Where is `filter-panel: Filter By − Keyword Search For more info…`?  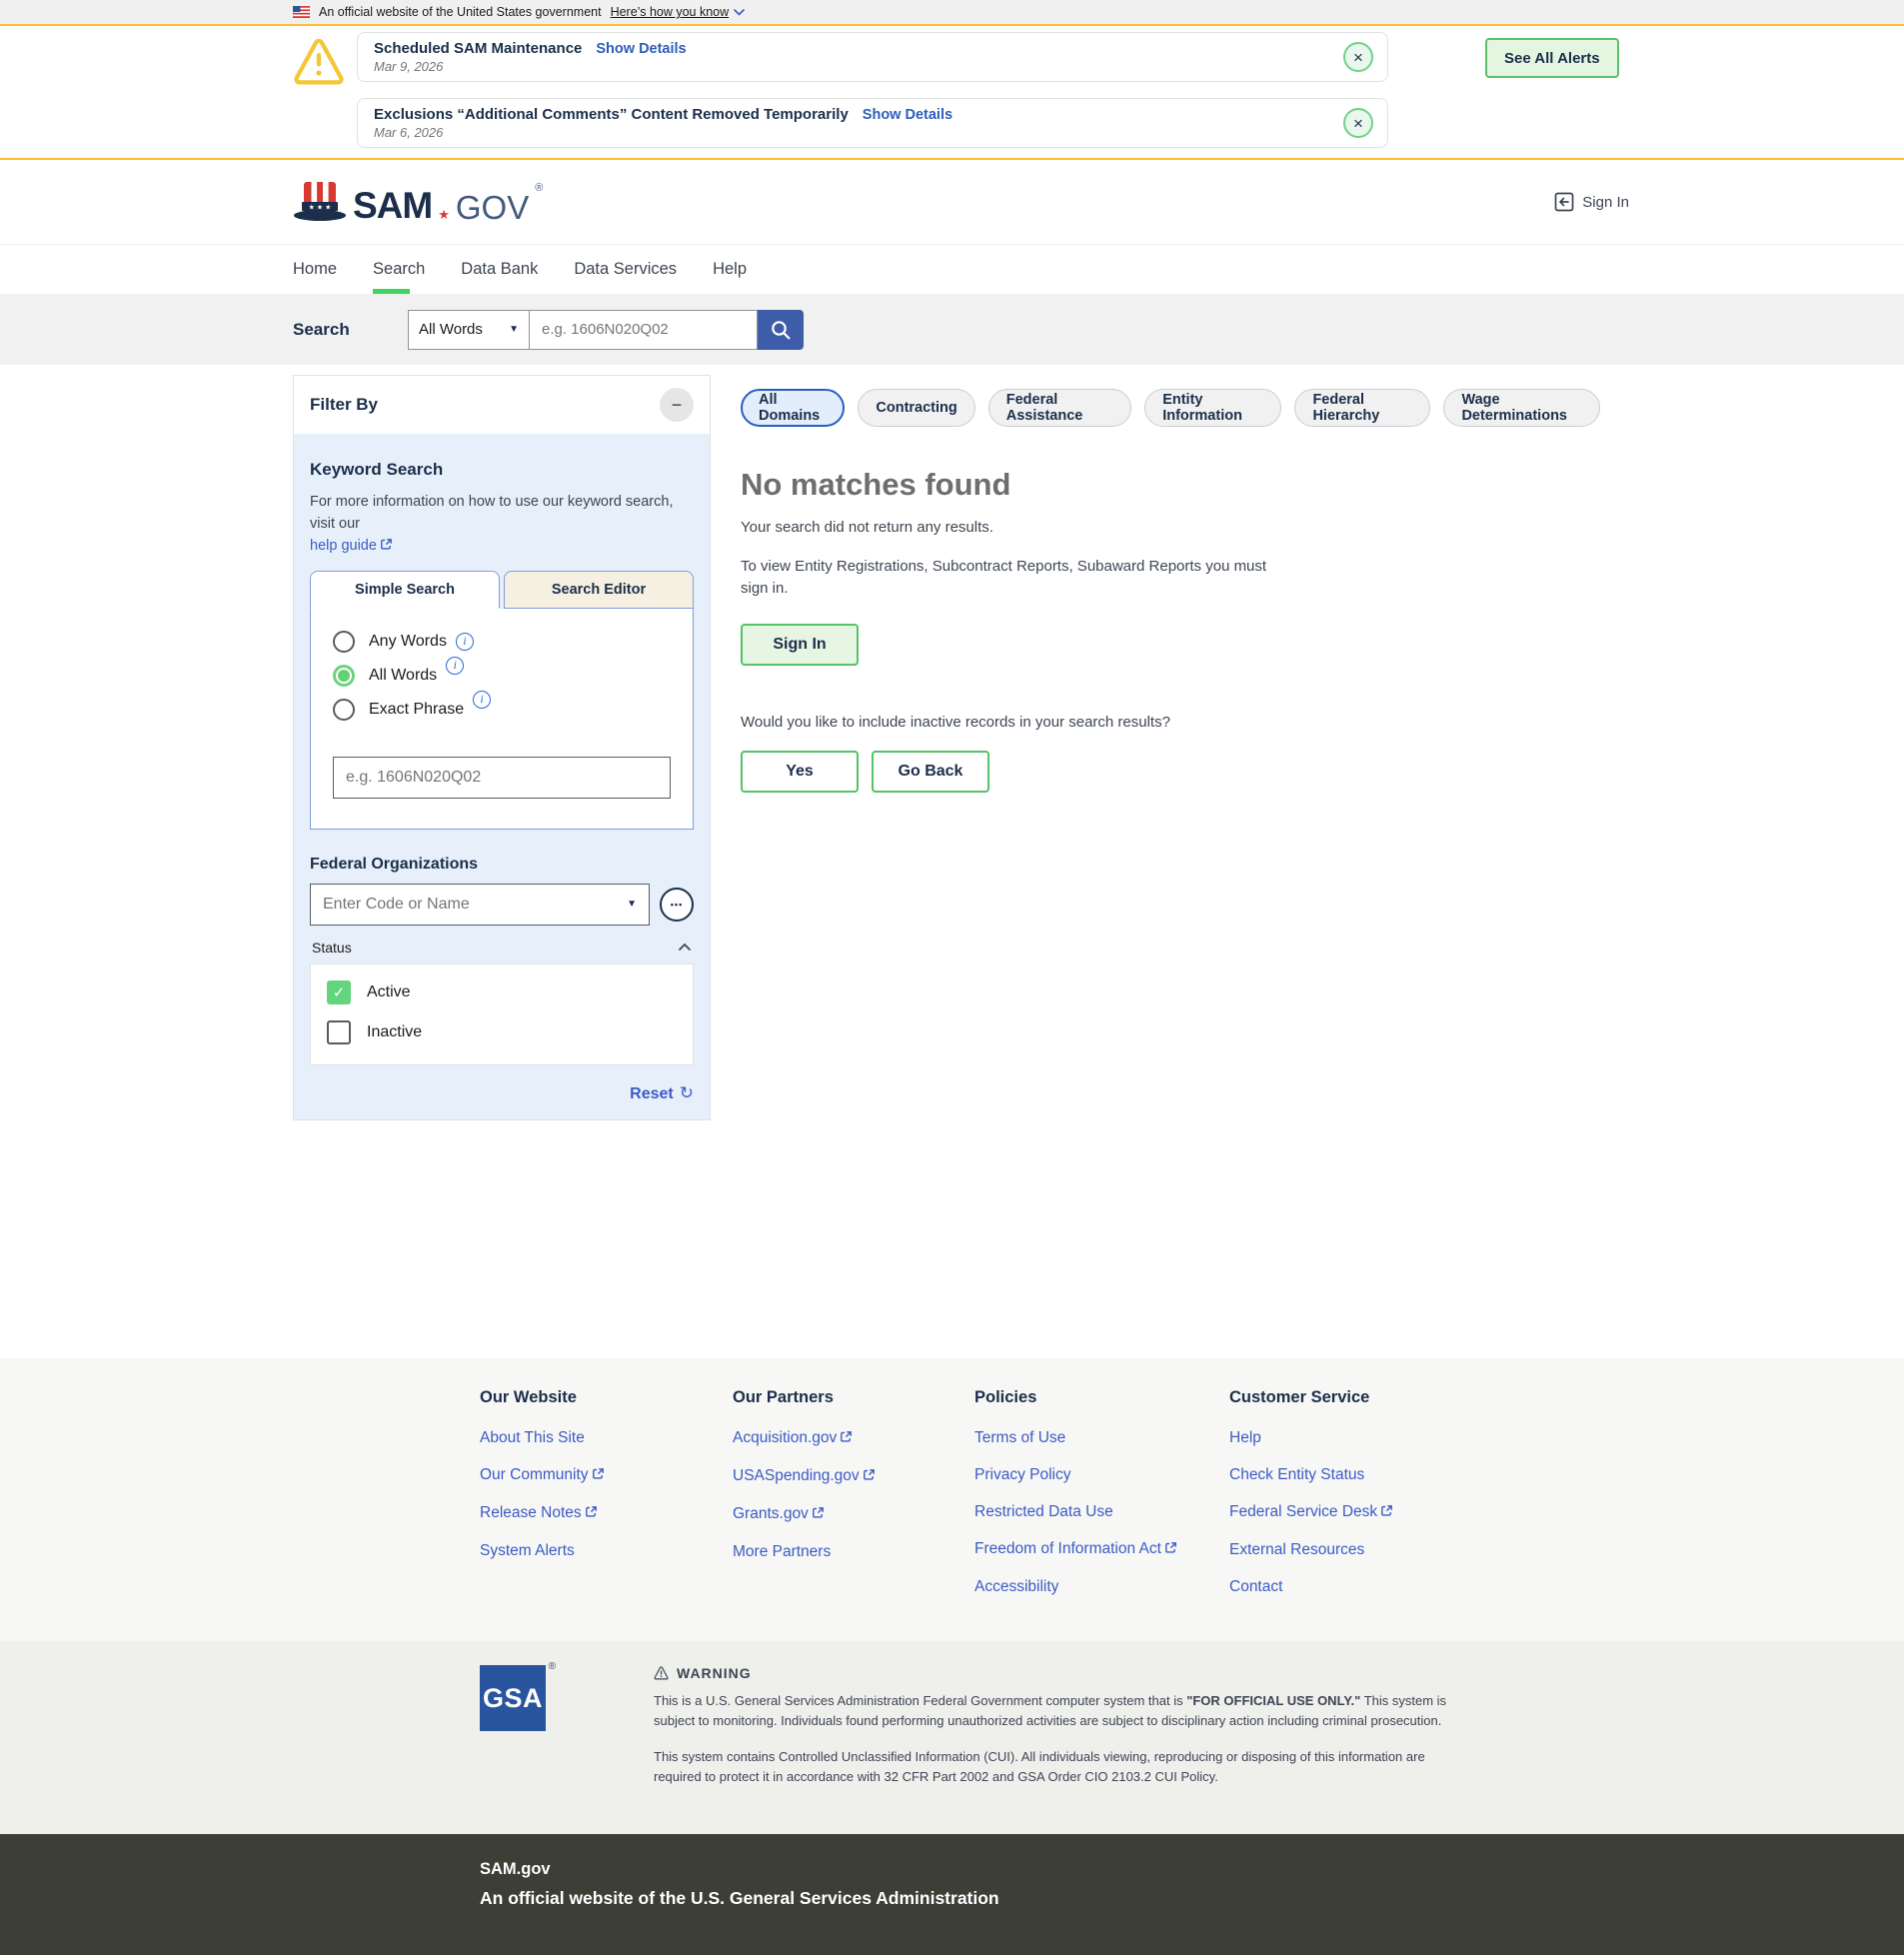 filter-panel: Filter By − Keyword Search For more info… is located at coordinates (502, 748).